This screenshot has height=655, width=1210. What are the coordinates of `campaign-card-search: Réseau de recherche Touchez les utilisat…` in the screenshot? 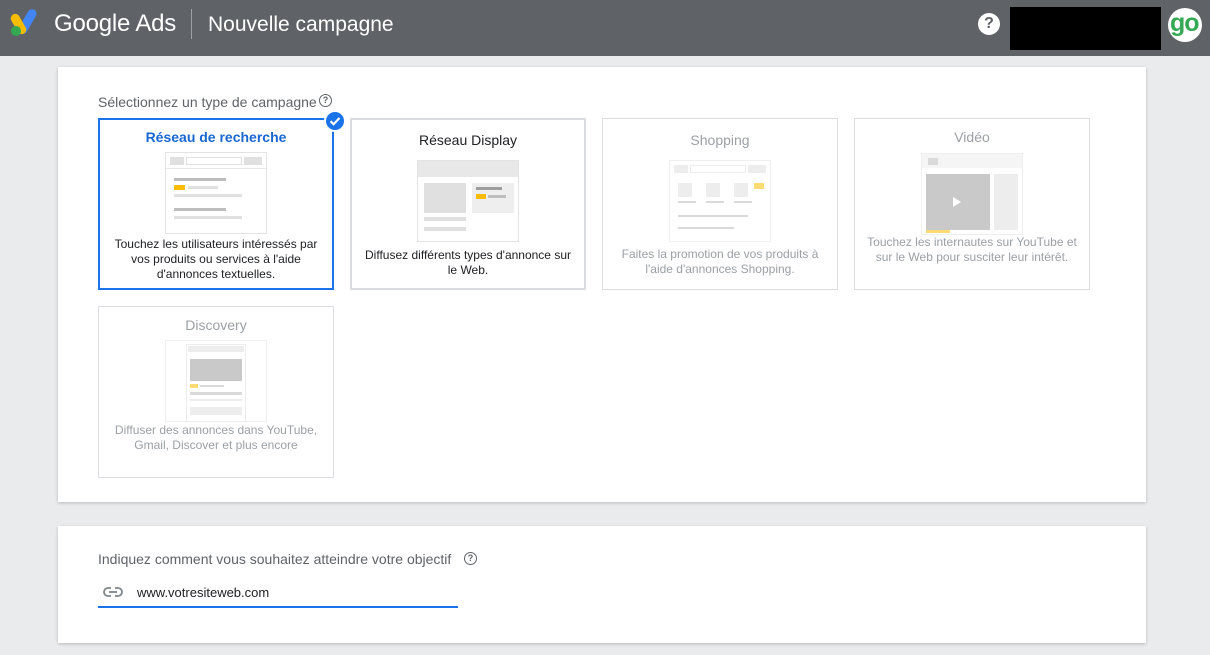 It's located at (222, 200).